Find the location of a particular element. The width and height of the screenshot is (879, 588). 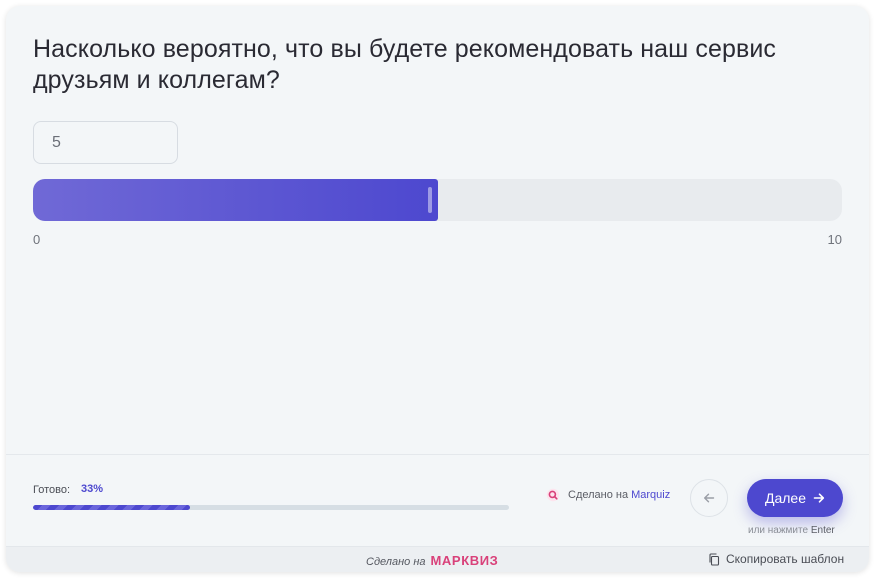

copy-icon is located at coordinates (714, 559).